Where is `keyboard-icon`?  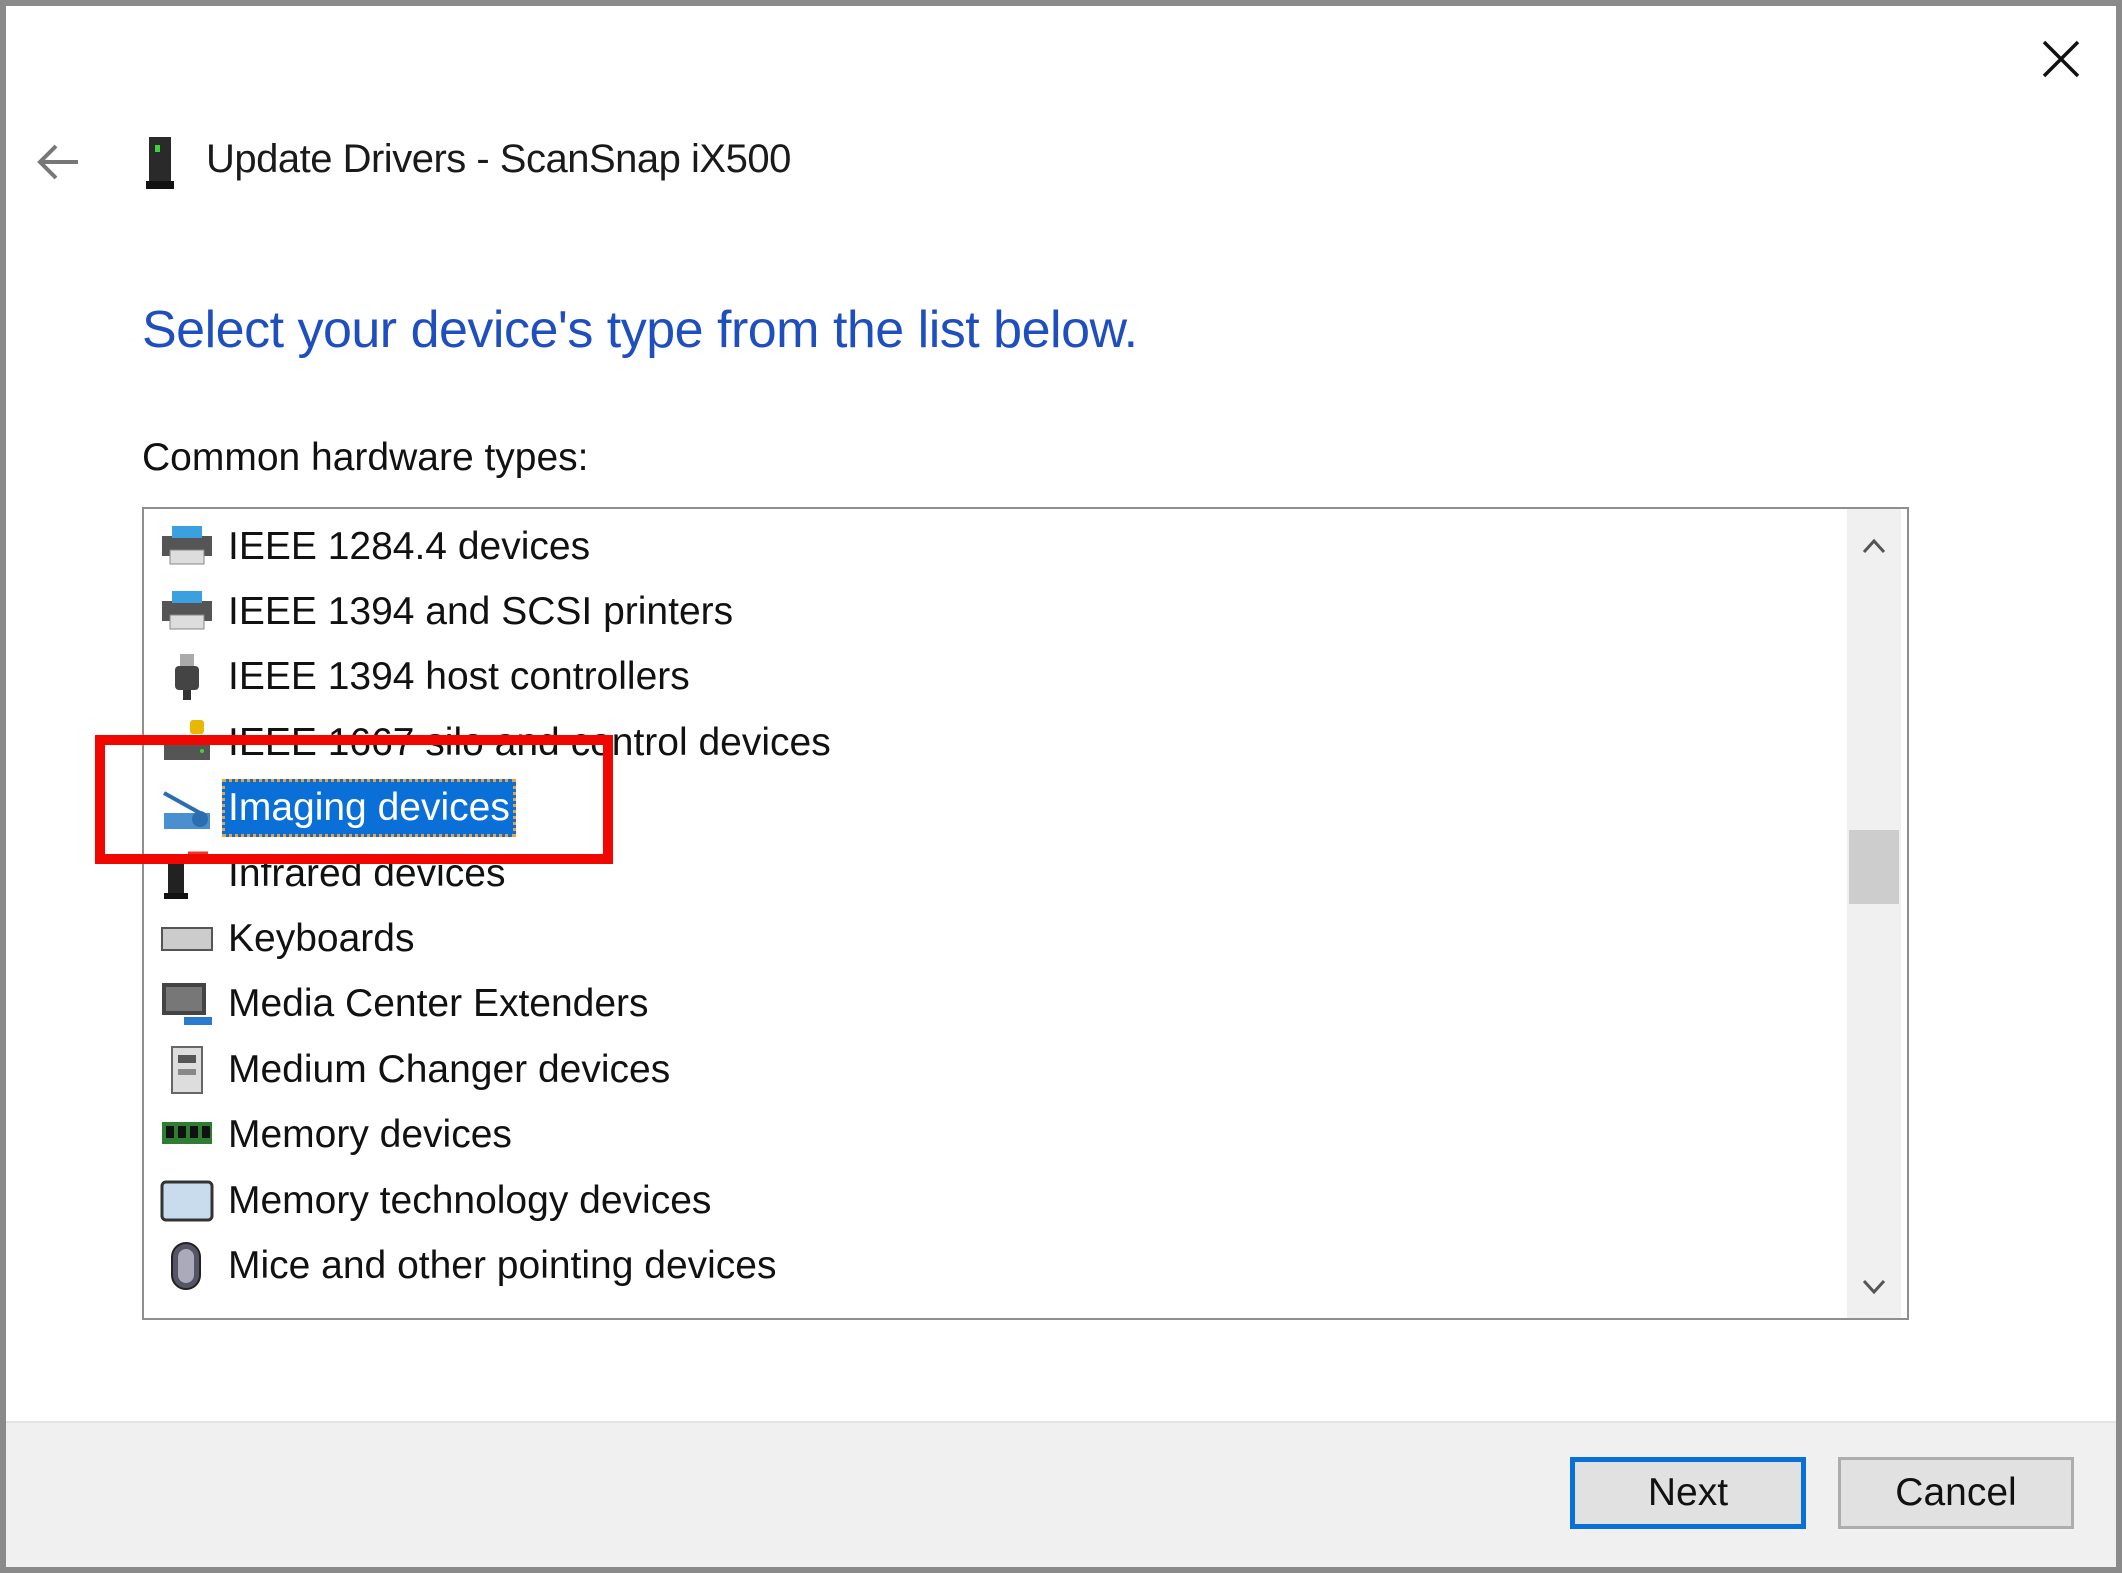
keyboard-icon is located at coordinates (187, 939).